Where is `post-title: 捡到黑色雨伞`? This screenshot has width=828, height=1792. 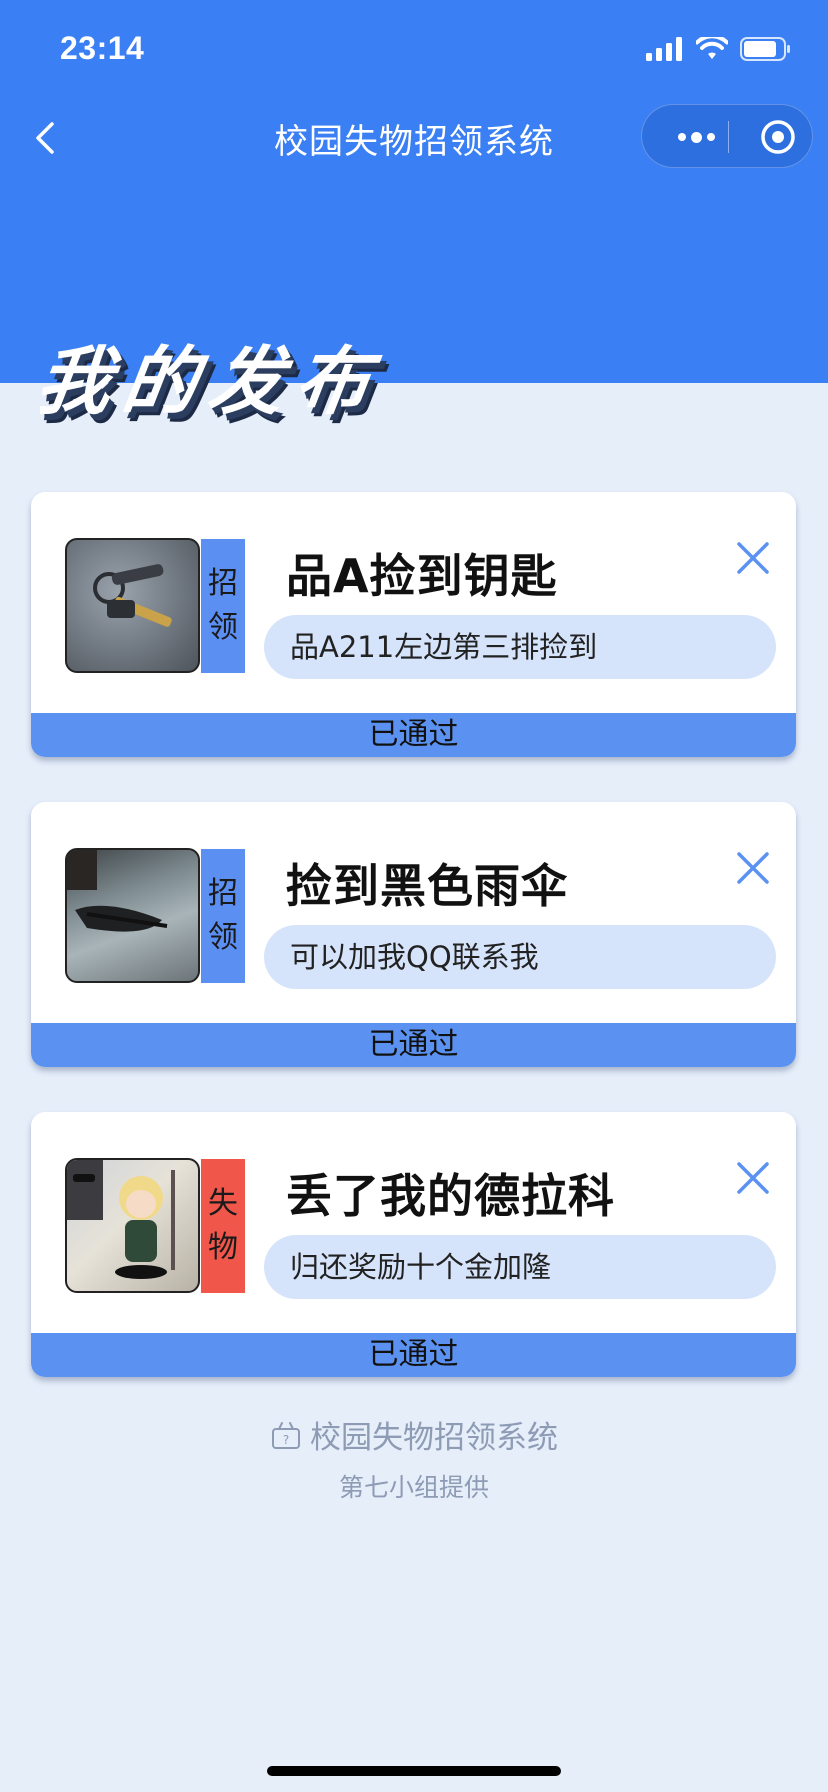 post-title: 捡到黑色雨伞 is located at coordinates (427, 886).